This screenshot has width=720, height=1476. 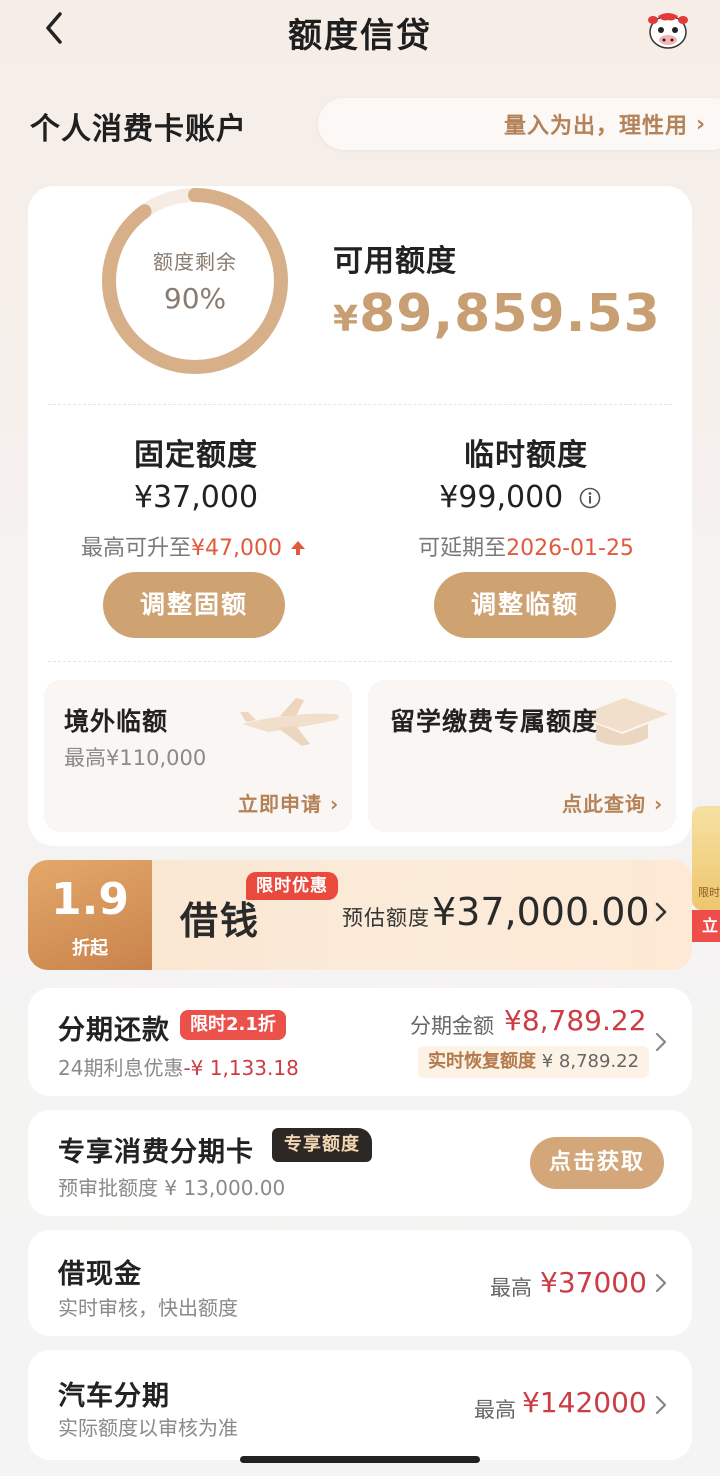 I want to click on promo-limited-tag: 限时优惠, so click(x=292, y=886).